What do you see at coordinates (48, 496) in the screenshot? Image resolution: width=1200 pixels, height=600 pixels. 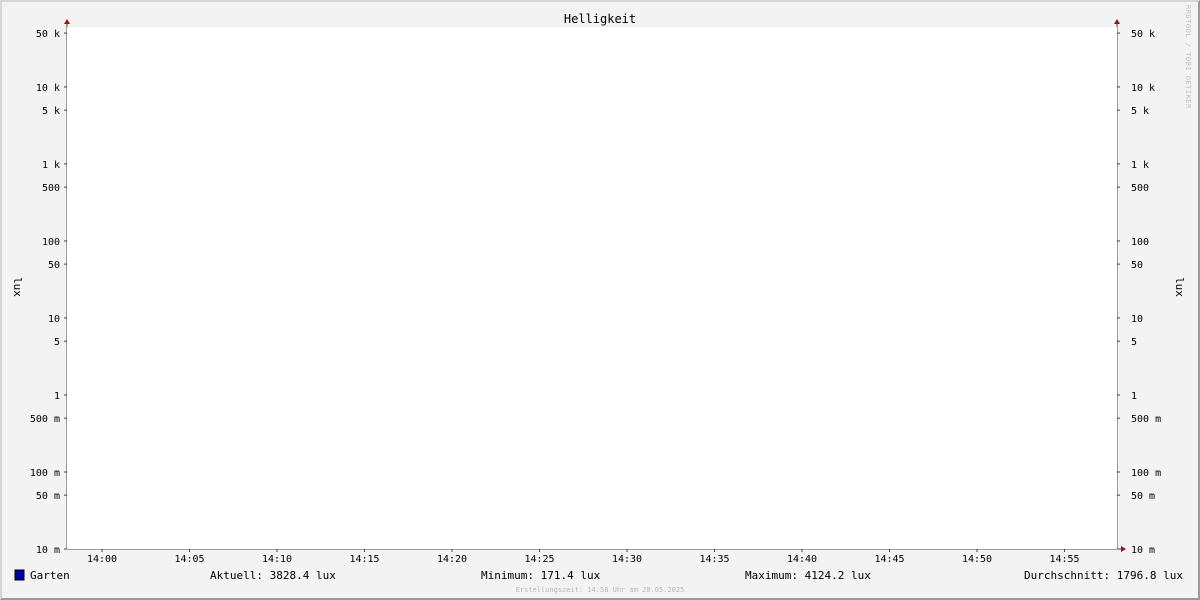 I see `y-tick-label-left: 50 m` at bounding box center [48, 496].